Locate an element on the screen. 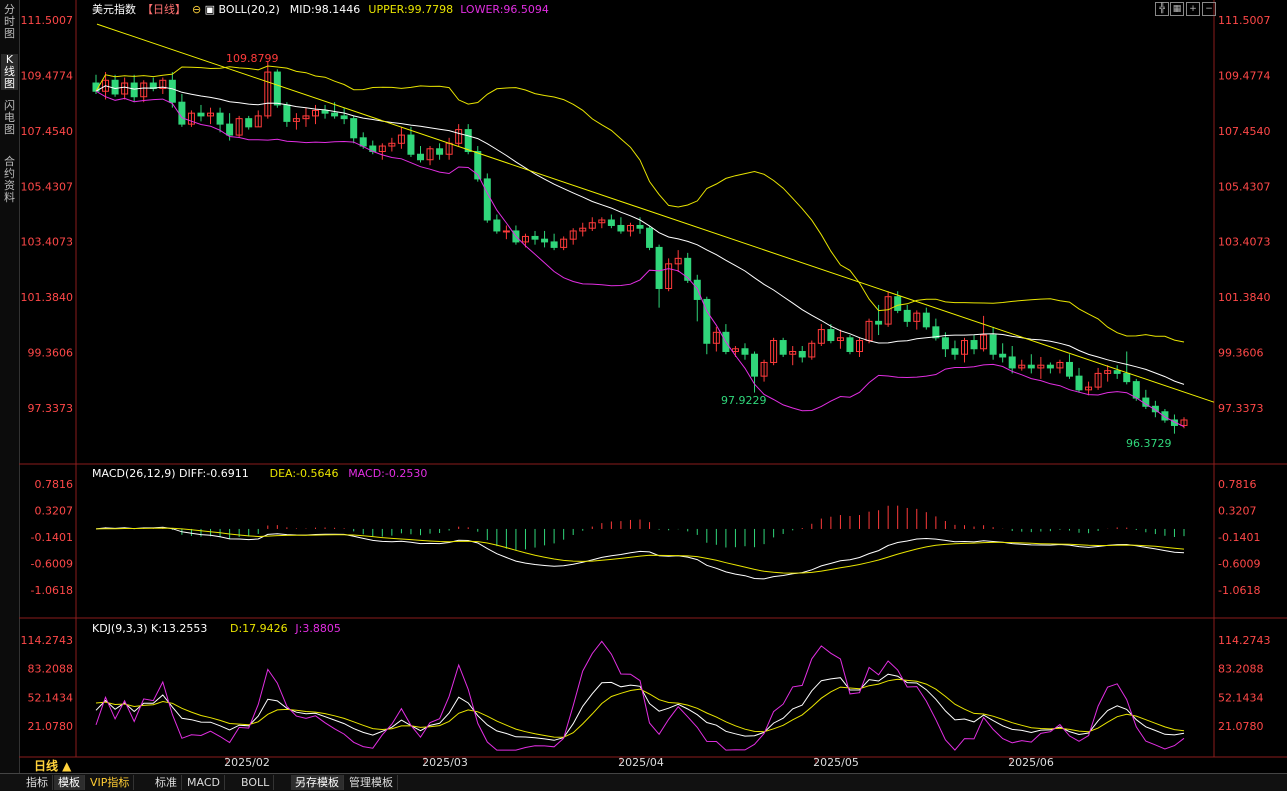 This screenshot has height=791, width=1287. crosshair-icon: ╬ is located at coordinates (1162, 9).